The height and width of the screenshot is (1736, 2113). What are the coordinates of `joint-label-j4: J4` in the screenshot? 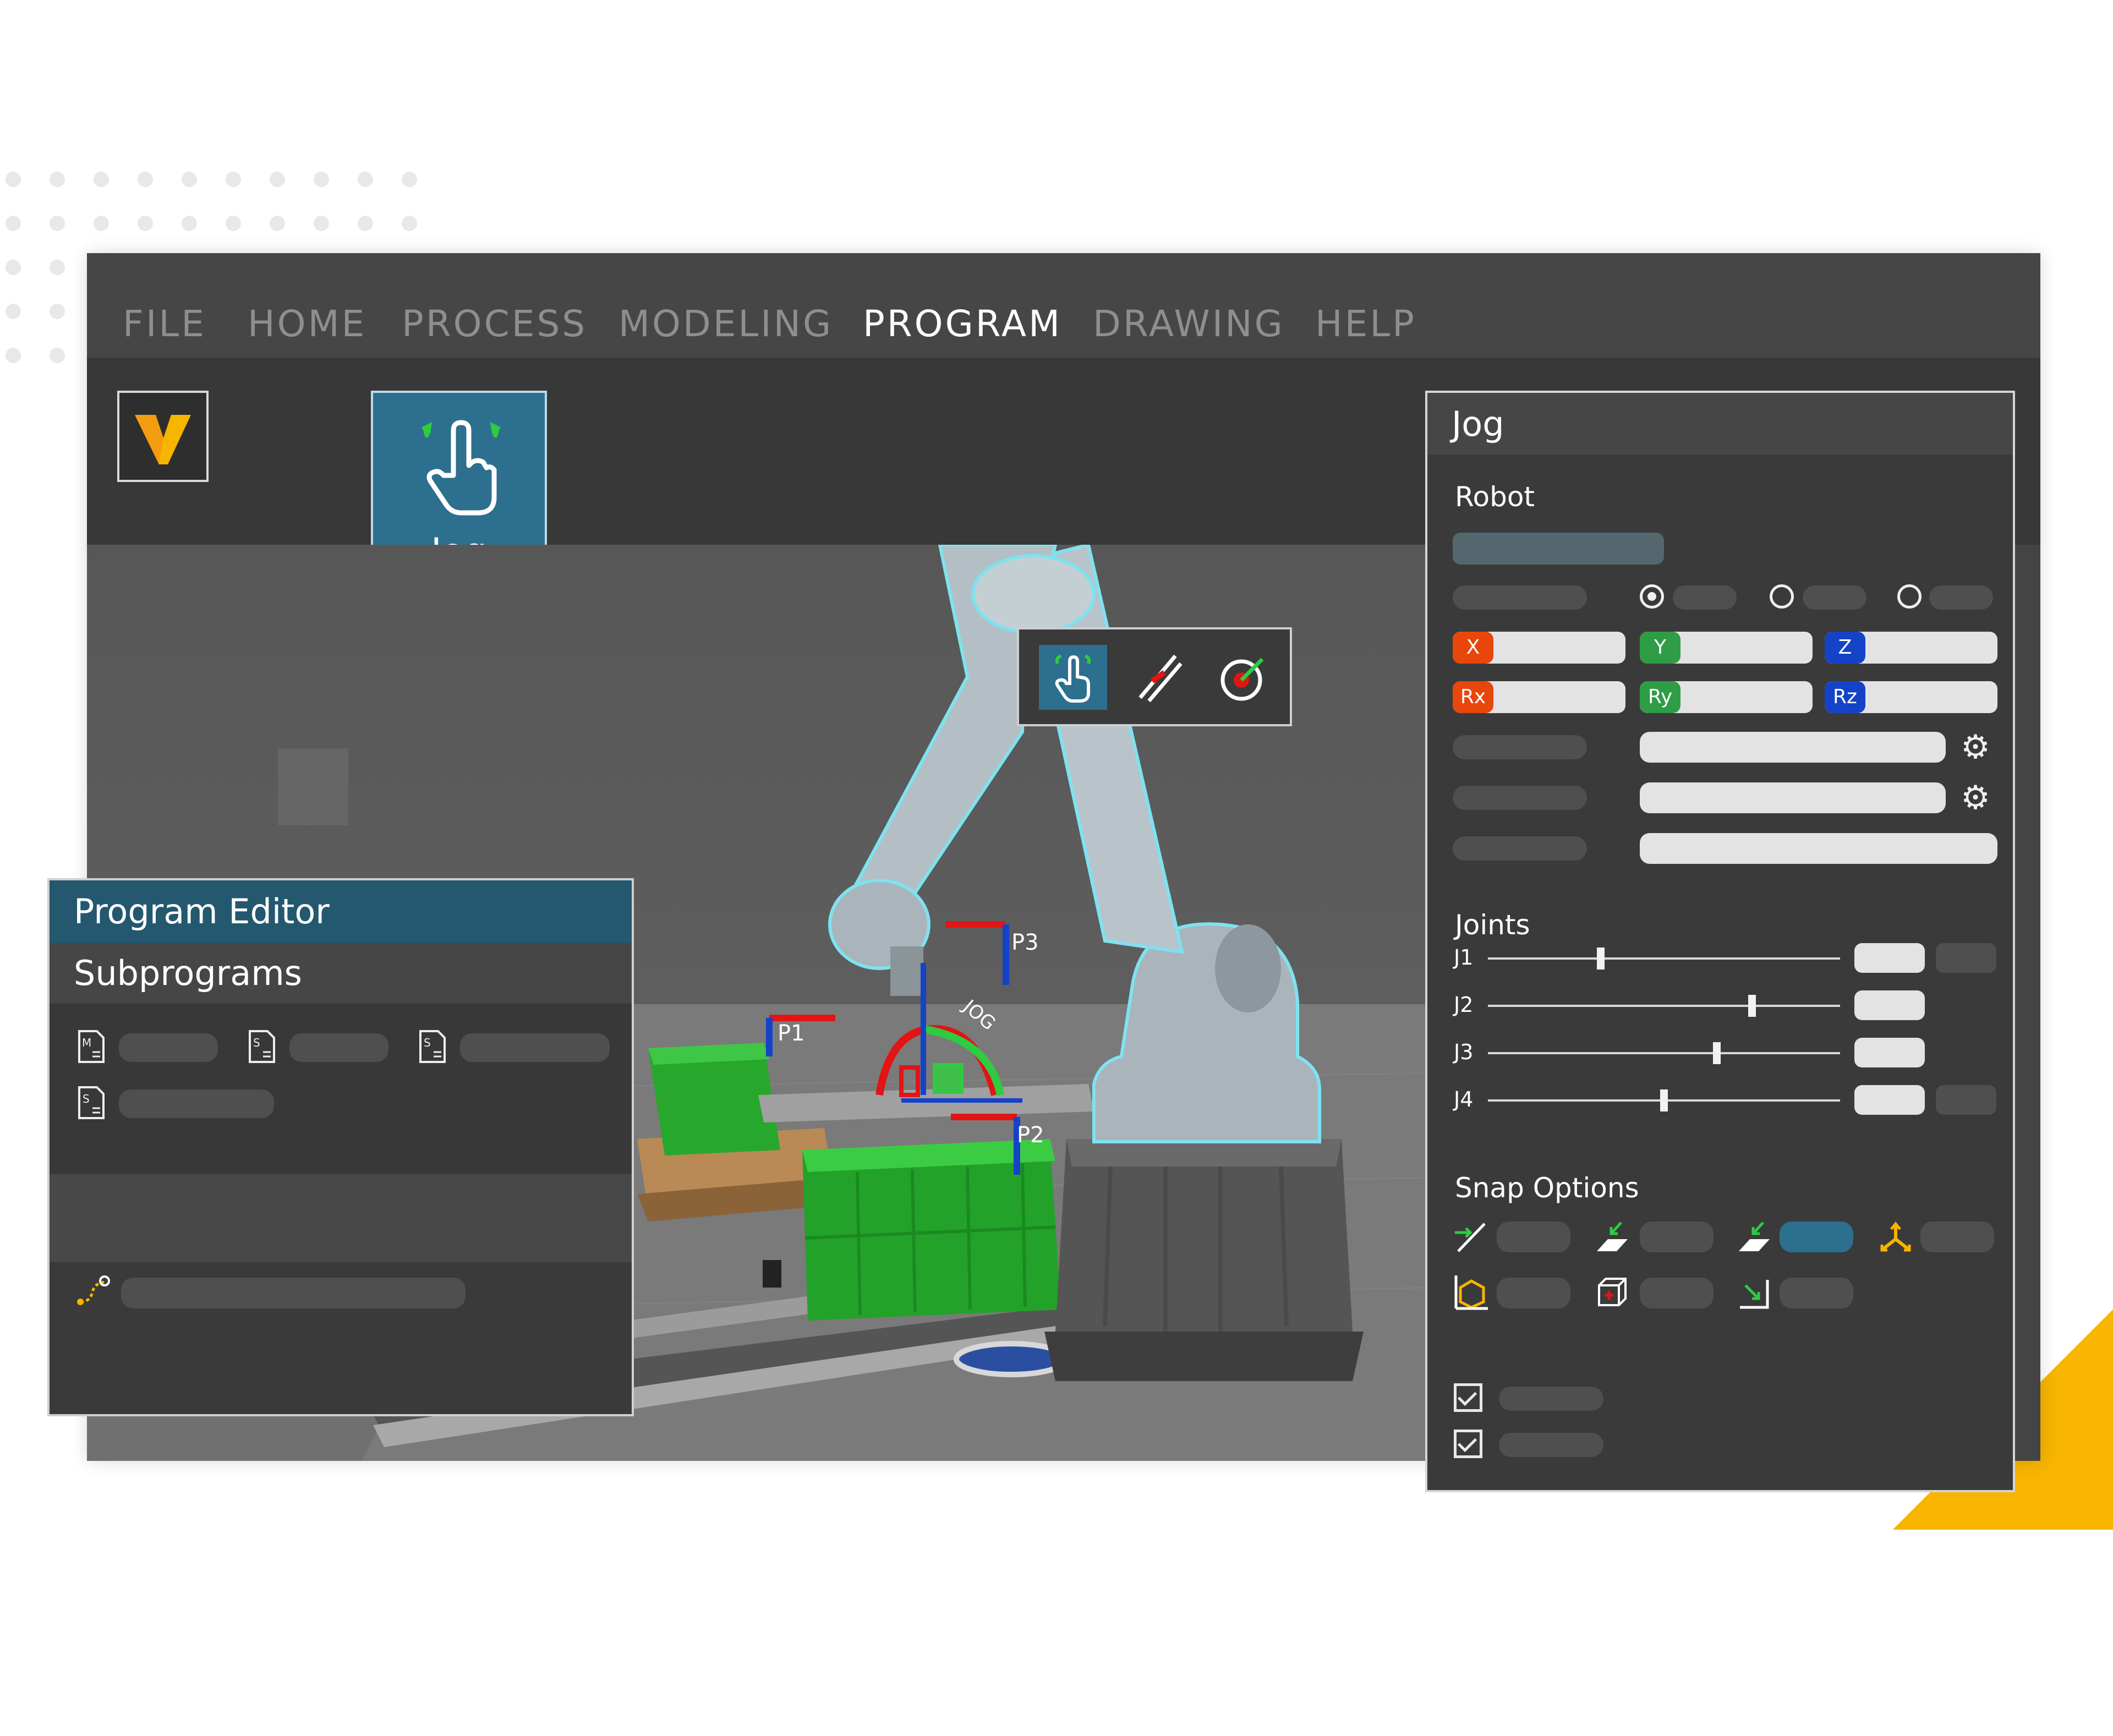 It's located at (1464, 1099).